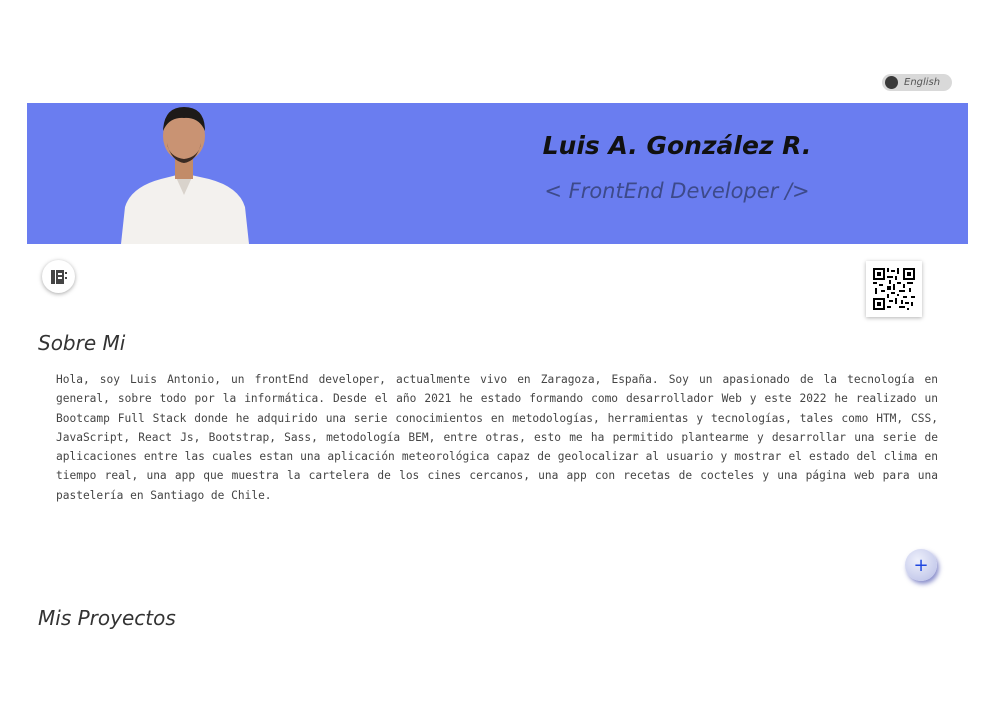 This screenshot has width=1000, height=720. I want to click on qr-code-icon, so click(894, 289).